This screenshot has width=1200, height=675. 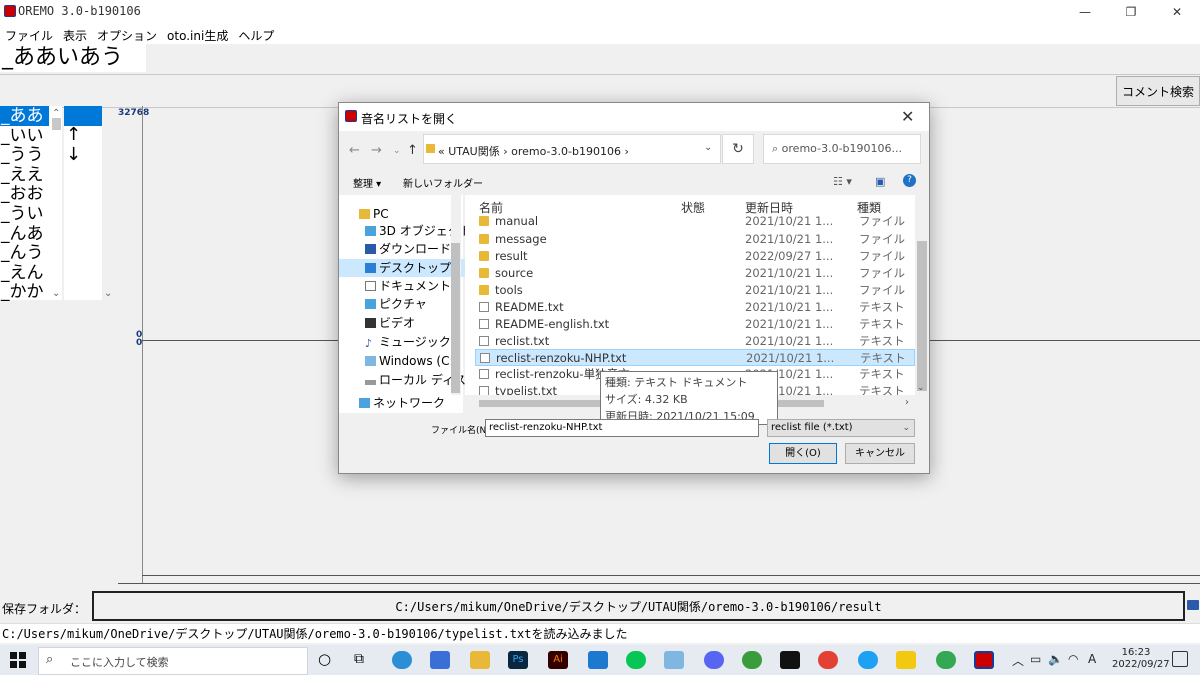 What do you see at coordinates (24, 234) in the screenshot?
I see `list-item: _んあ` at bounding box center [24, 234].